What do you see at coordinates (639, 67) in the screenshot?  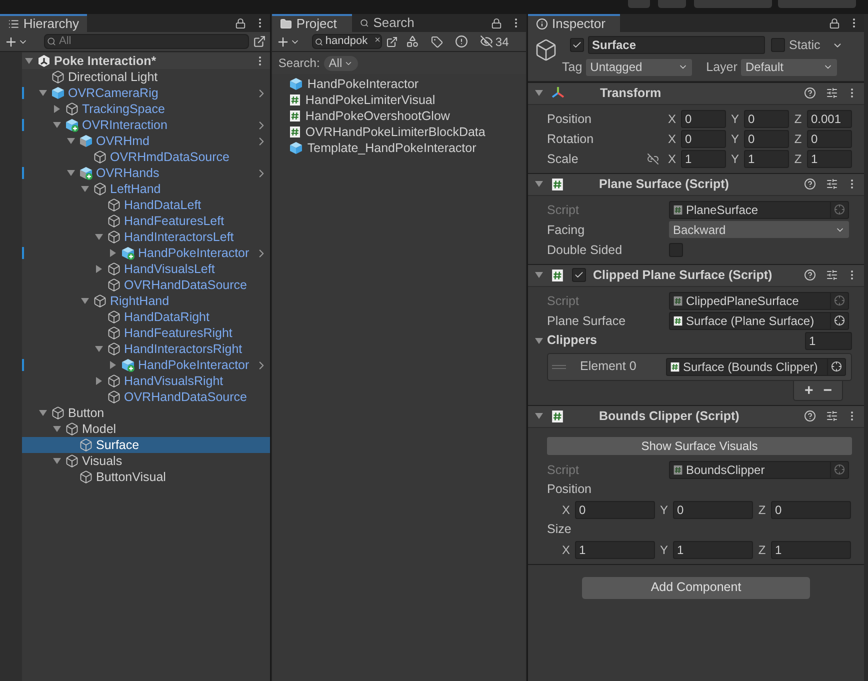 I see `tag-dropdown: Untagged` at bounding box center [639, 67].